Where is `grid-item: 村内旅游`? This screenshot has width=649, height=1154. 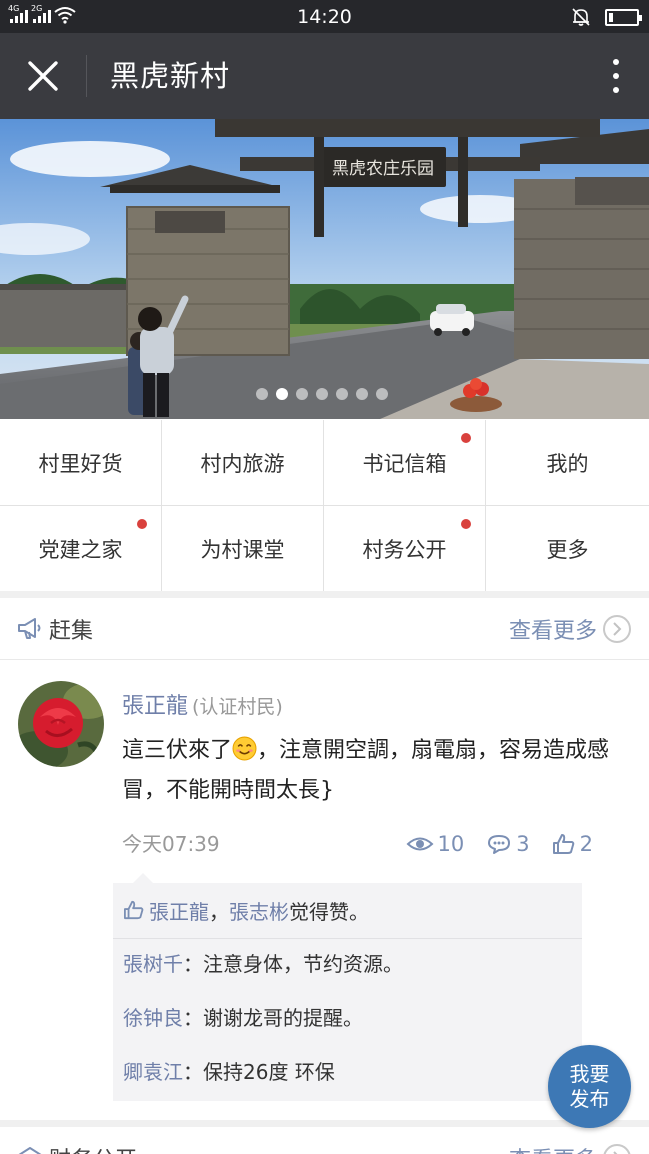 grid-item: 村内旅游 is located at coordinates (242, 462).